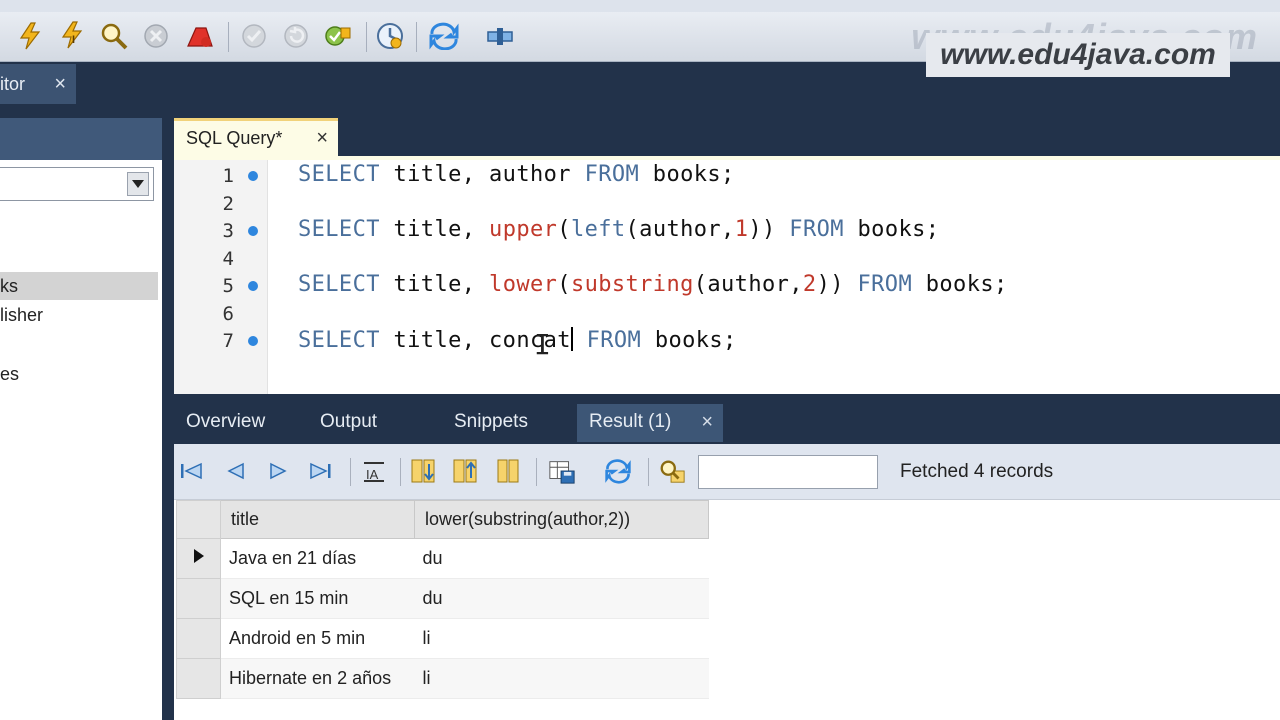 Image resolution: width=1280 pixels, height=720 pixels. I want to click on commit-icon, so click(254, 36).